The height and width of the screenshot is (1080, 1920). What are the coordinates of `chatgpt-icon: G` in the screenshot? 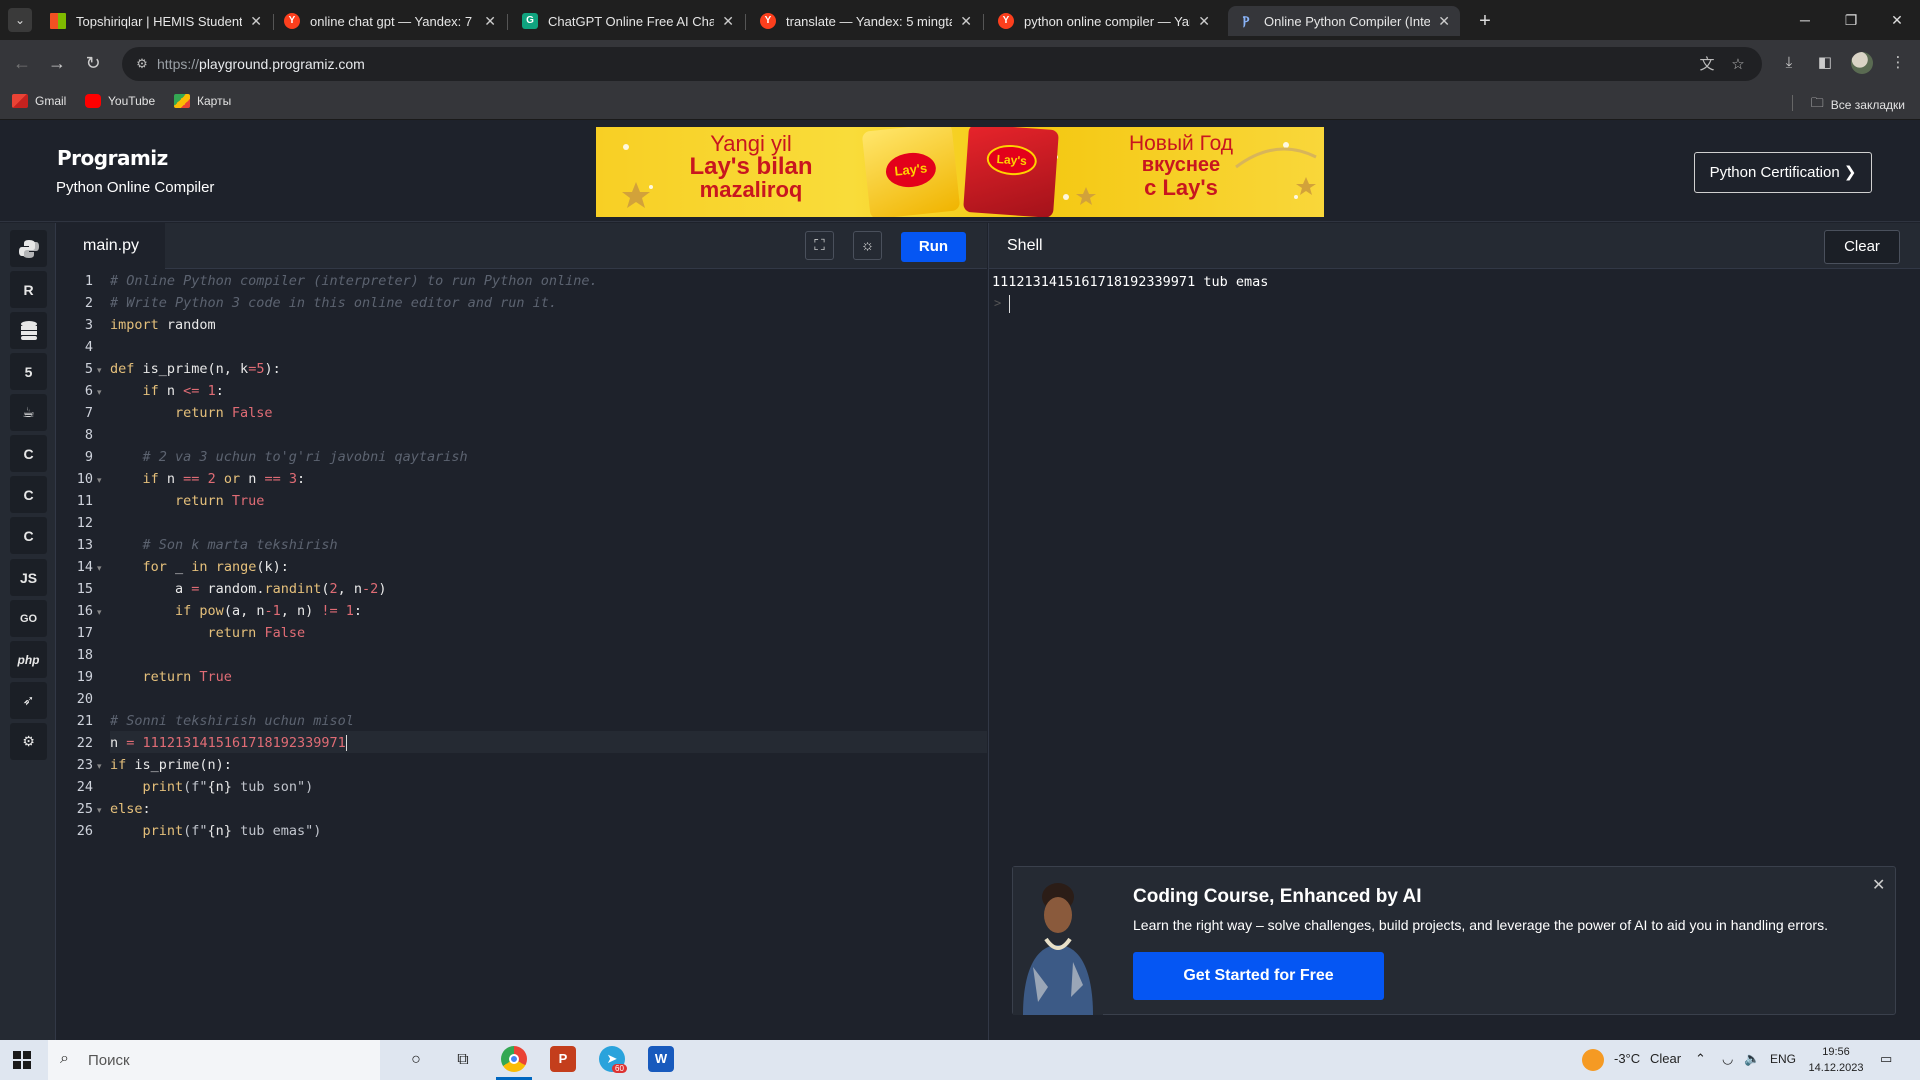 It's located at (530, 21).